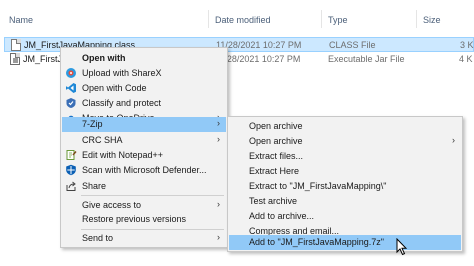  What do you see at coordinates (259, 45) in the screenshot?
I see `file-date: 11/28/2021 10:27 PM` at bounding box center [259, 45].